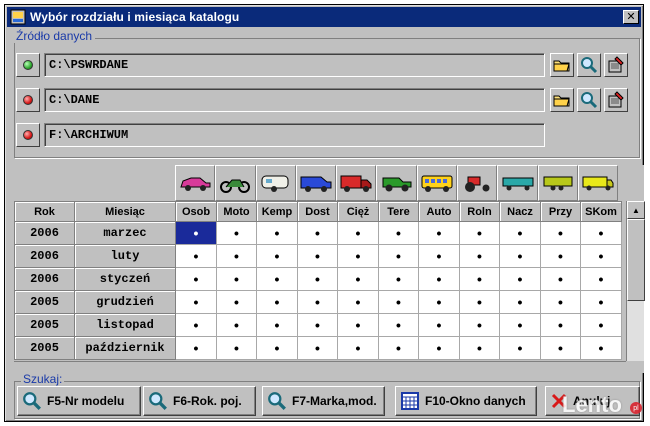 This screenshot has height=426, width=650. I want to click on table-row: 2005 październik • • • • • • • • • • •, so click(318, 348).